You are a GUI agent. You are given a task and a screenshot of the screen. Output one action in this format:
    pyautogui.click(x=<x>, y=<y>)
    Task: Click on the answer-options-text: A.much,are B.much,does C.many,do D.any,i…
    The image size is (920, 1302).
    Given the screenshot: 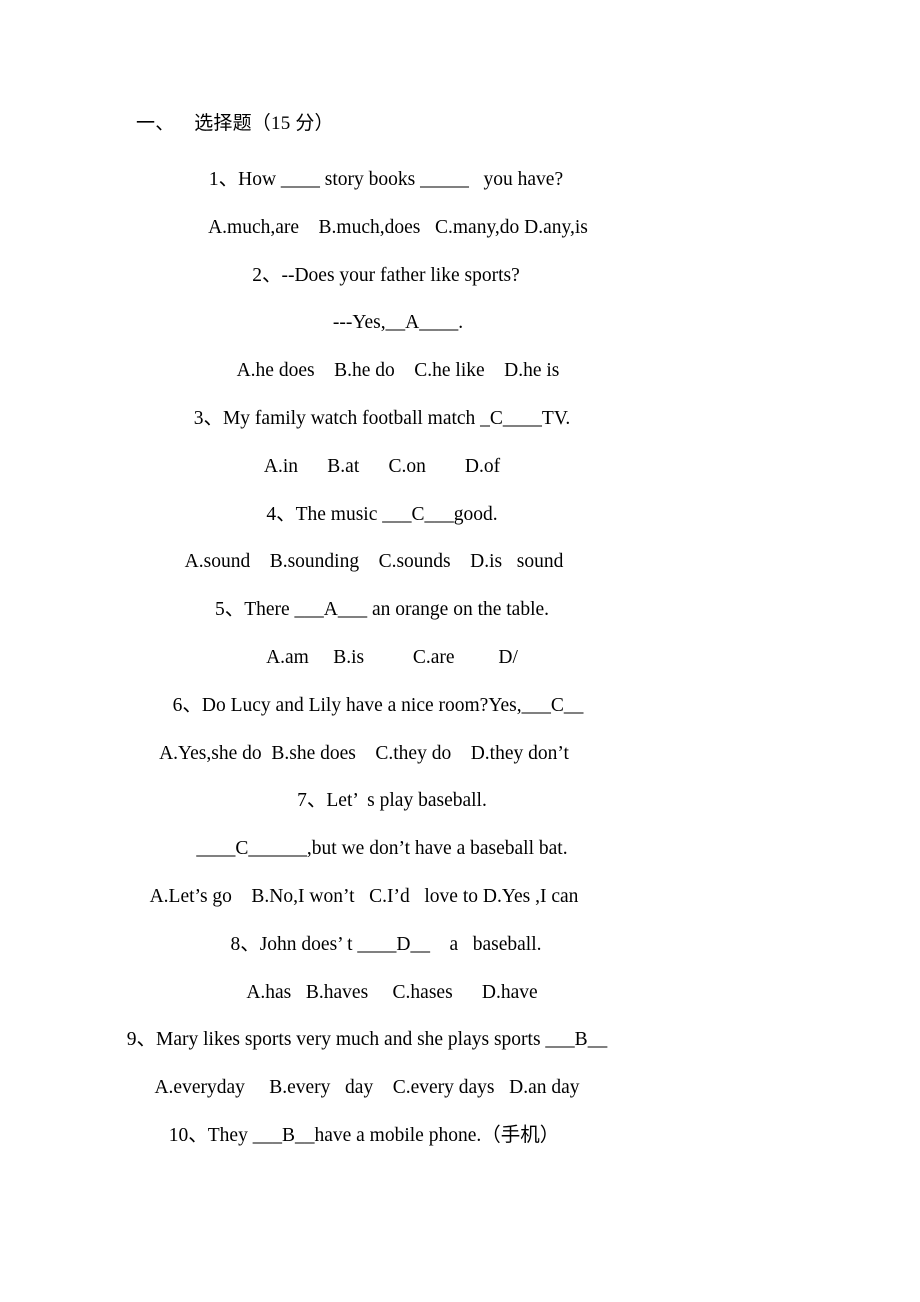 What is the action you would take?
    pyautogui.click(x=398, y=227)
    